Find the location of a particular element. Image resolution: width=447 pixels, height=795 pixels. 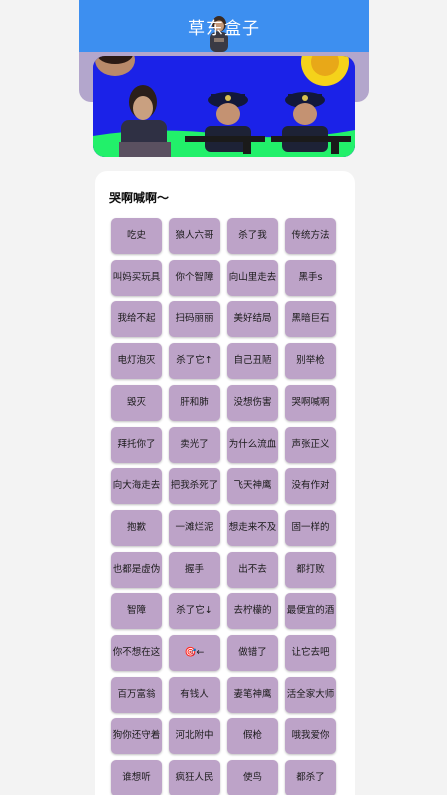

sound-button: 百万富翁 is located at coordinates (136, 695).